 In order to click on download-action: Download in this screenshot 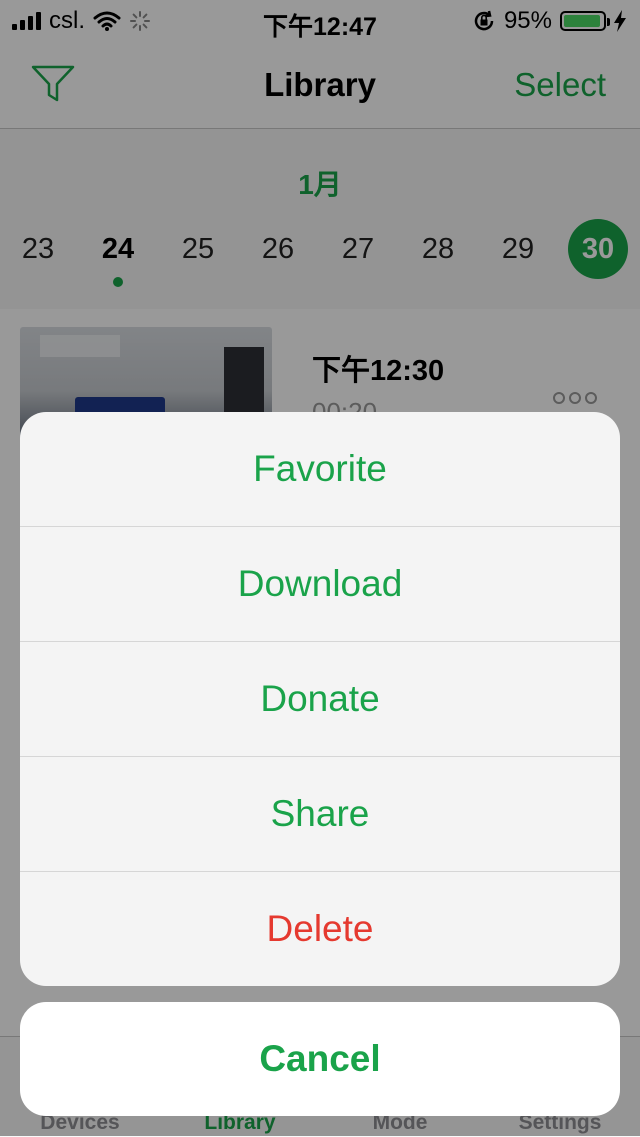, I will do `click(320, 584)`.